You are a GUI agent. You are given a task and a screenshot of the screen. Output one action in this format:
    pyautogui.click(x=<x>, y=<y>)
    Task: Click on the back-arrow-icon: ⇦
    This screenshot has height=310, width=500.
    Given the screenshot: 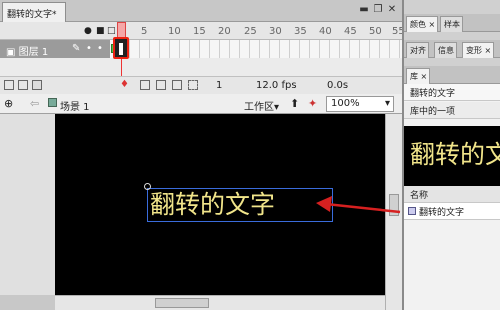 What is the action you would take?
    pyautogui.click(x=34, y=103)
    